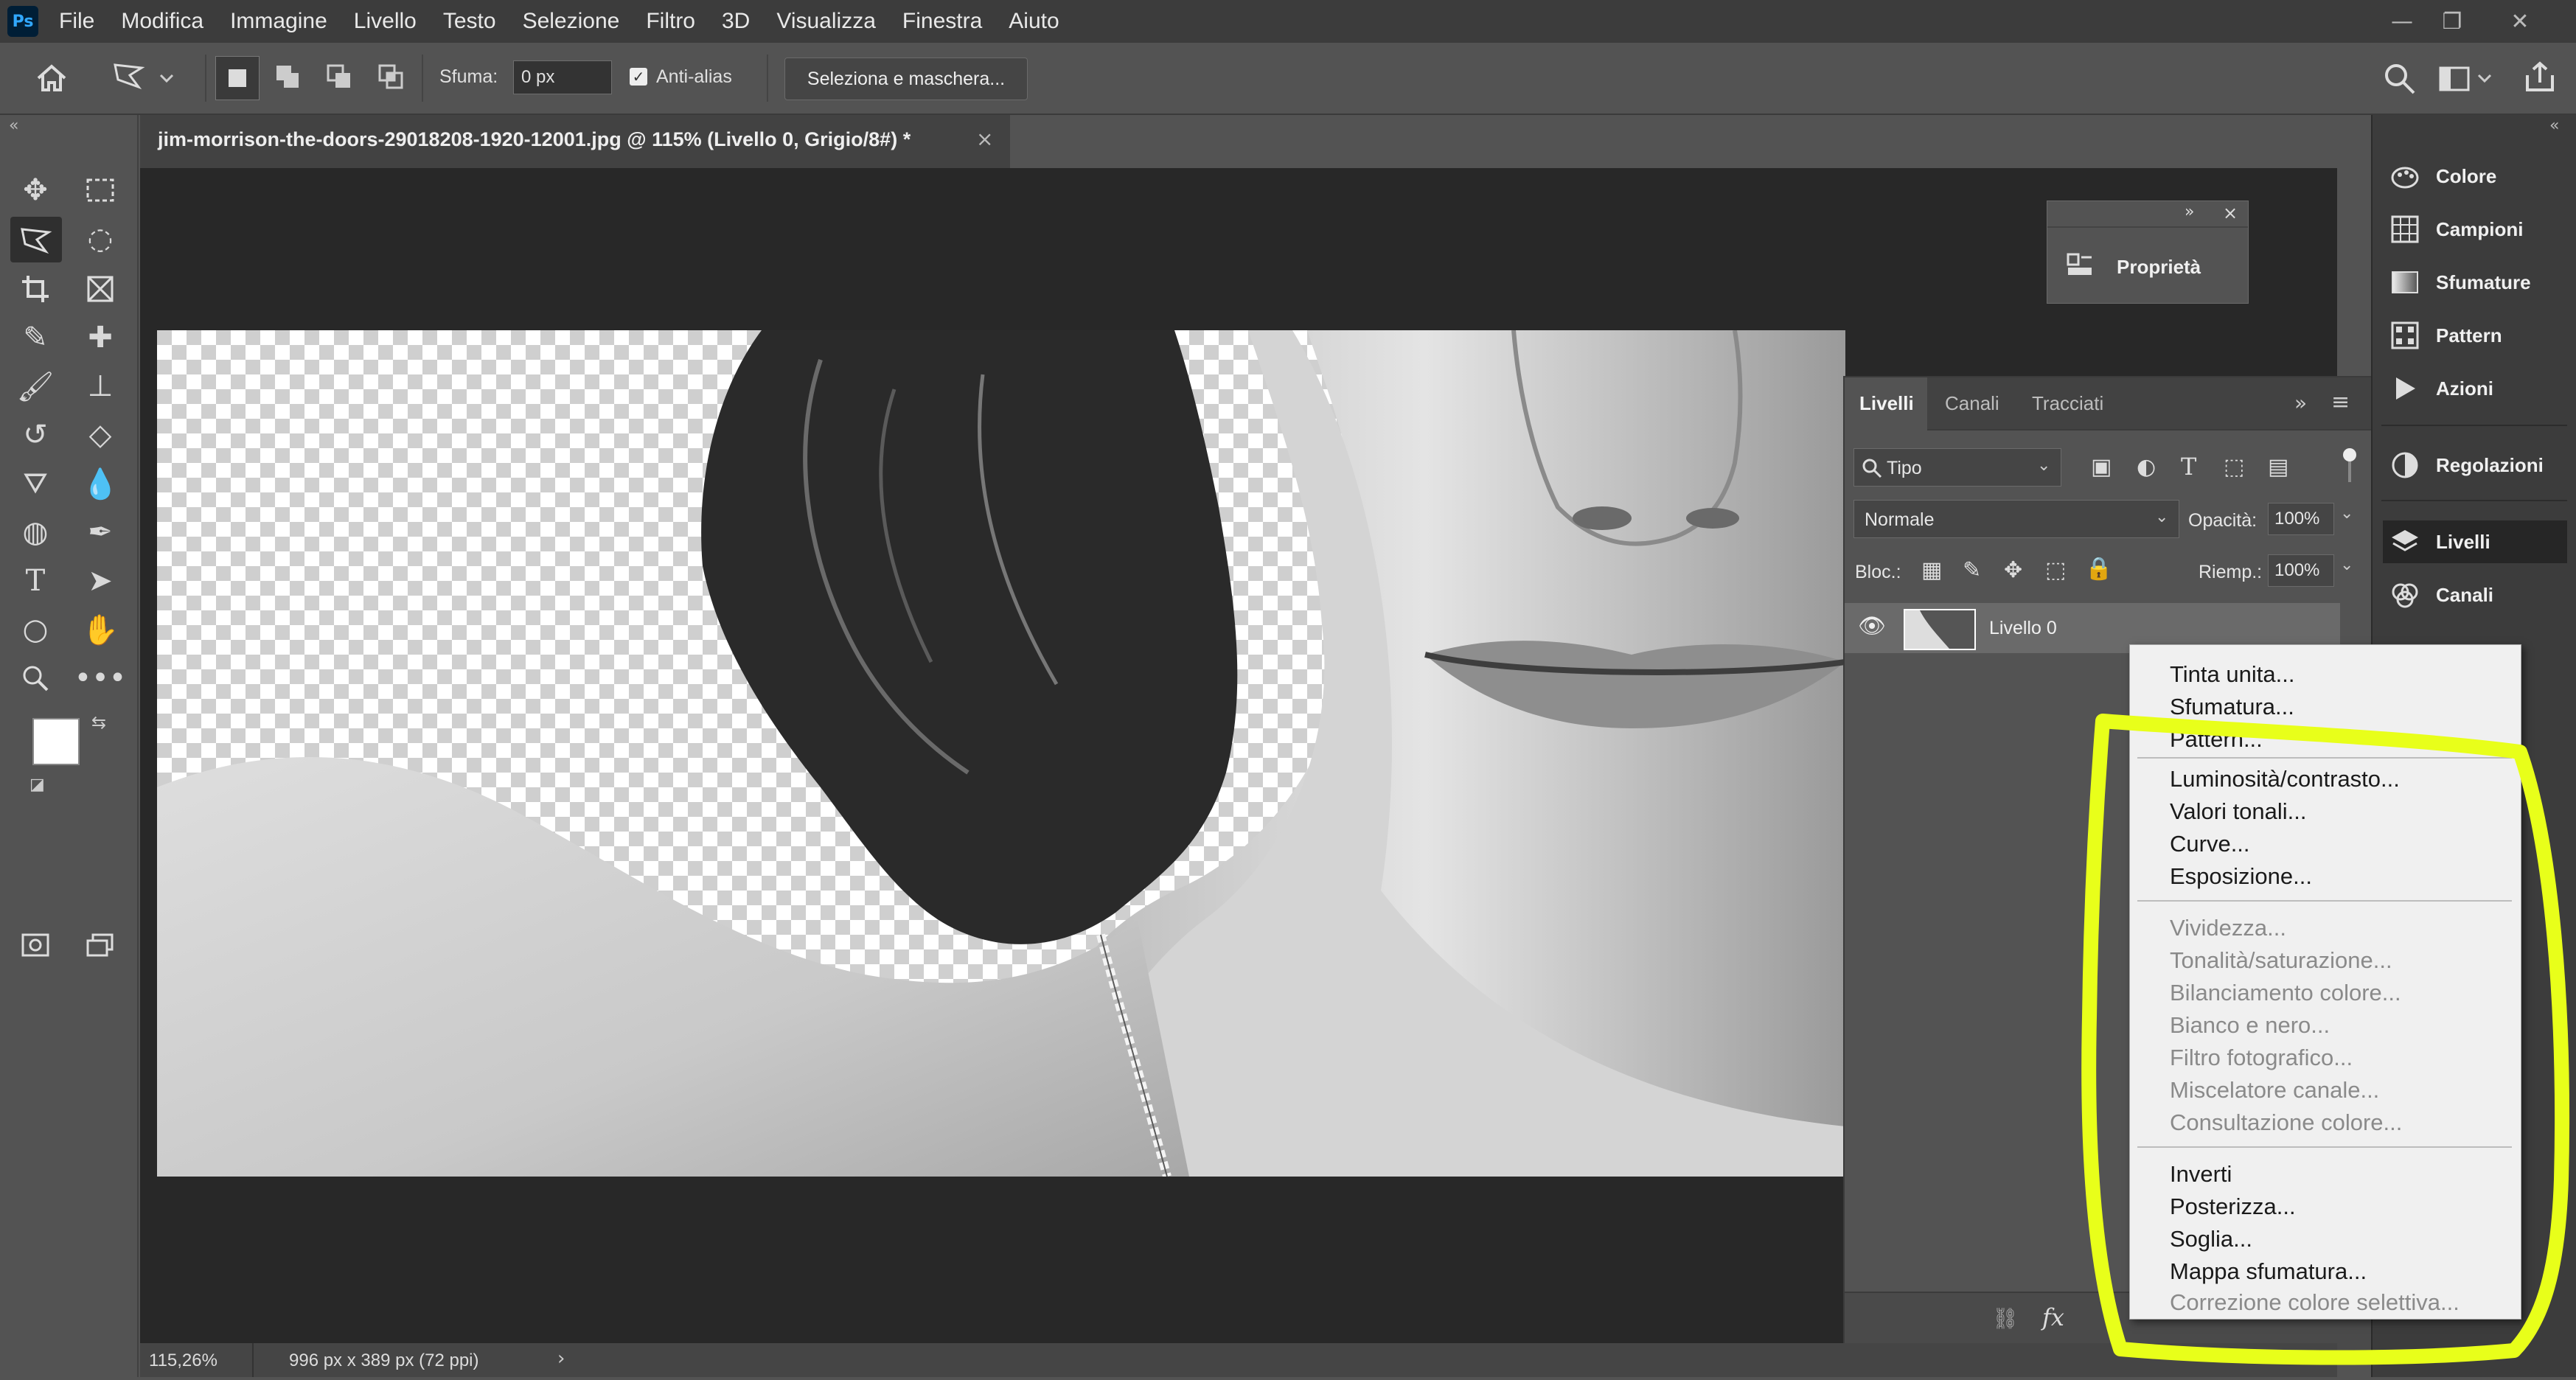 The image size is (2576, 1380). Describe the element at coordinates (101, 386) in the screenshot. I see `clone-stamp-tool-icon: ⊥` at that location.